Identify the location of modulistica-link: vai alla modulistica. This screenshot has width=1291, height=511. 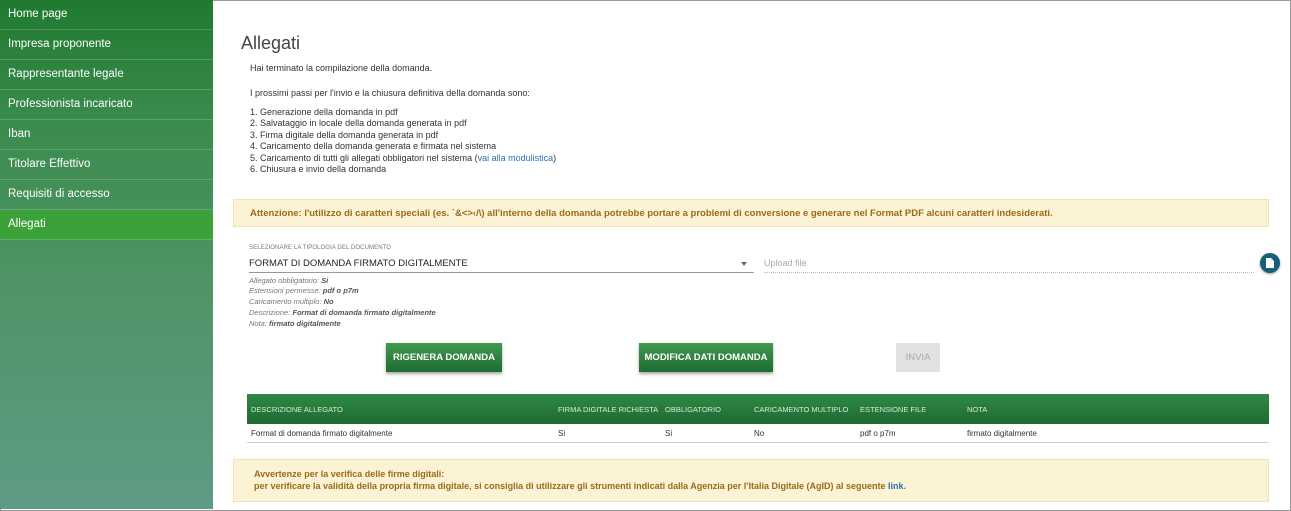
(516, 158).